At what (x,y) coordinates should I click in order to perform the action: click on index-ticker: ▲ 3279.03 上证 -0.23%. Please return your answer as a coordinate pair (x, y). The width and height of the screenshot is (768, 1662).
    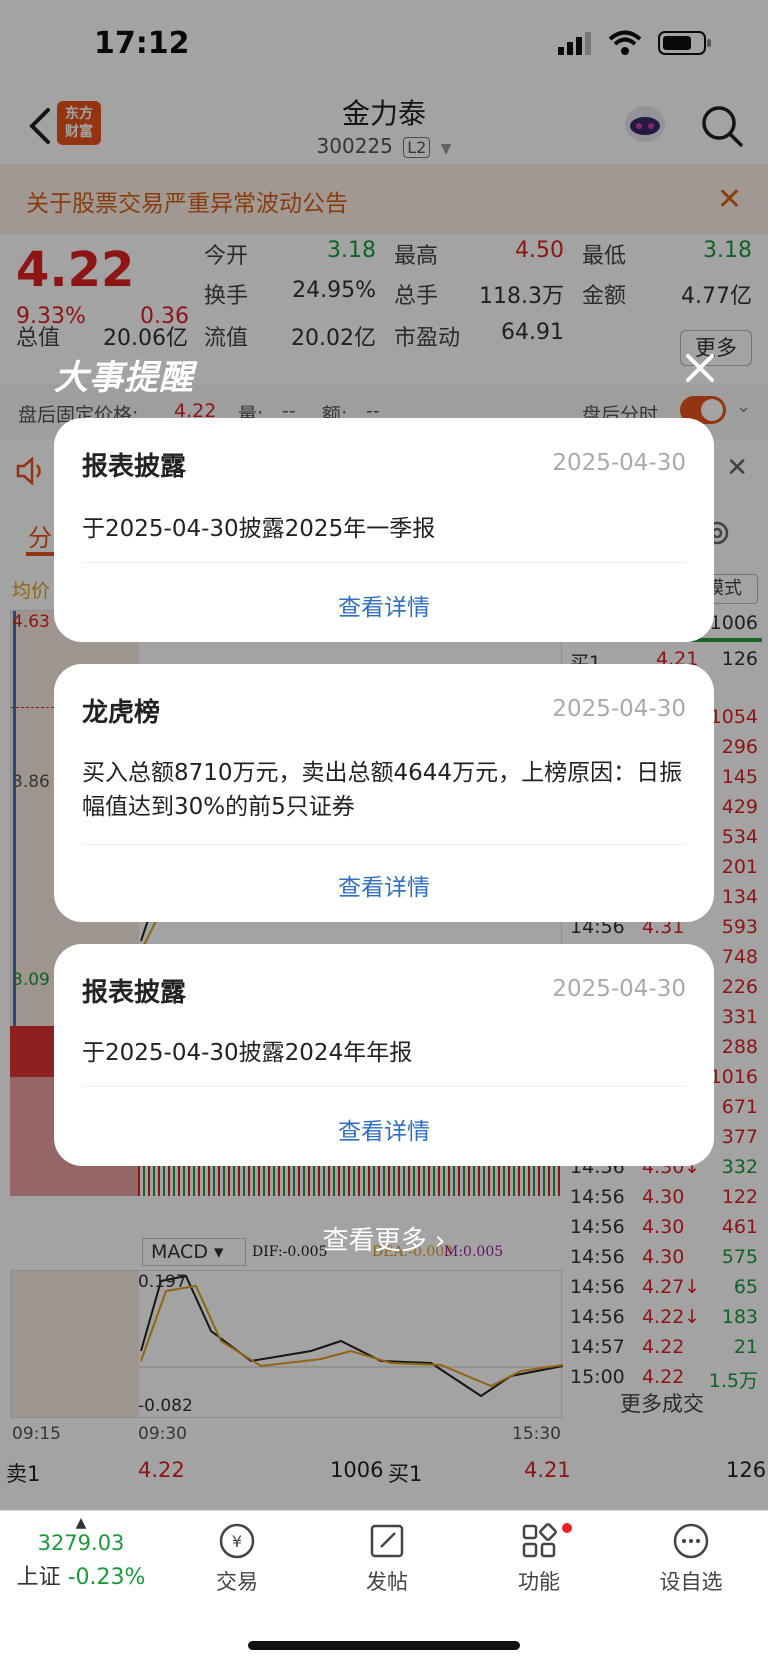
    Looking at the image, I should click on (81, 1553).